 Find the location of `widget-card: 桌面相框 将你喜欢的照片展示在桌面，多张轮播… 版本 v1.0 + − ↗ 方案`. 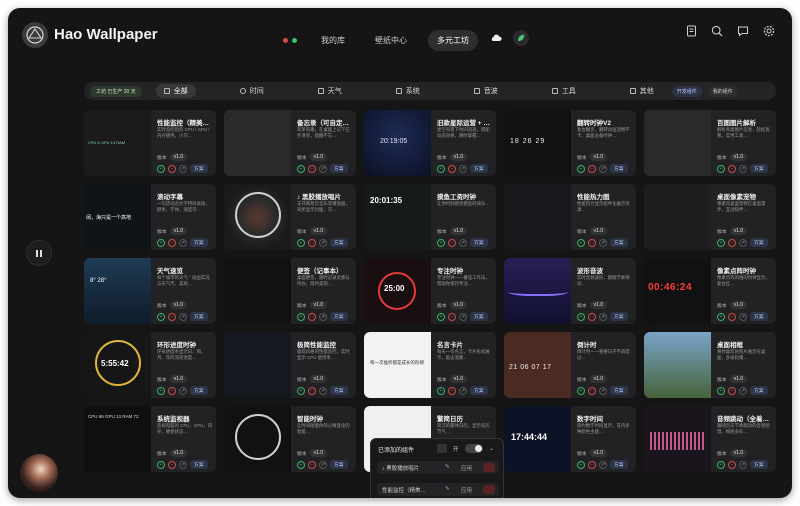

widget-card: 桌面相框 将你喜欢的照片展示在桌面，多张轮播… 版本 v1.0 + − ↗ 方案 is located at coordinates (710, 365).